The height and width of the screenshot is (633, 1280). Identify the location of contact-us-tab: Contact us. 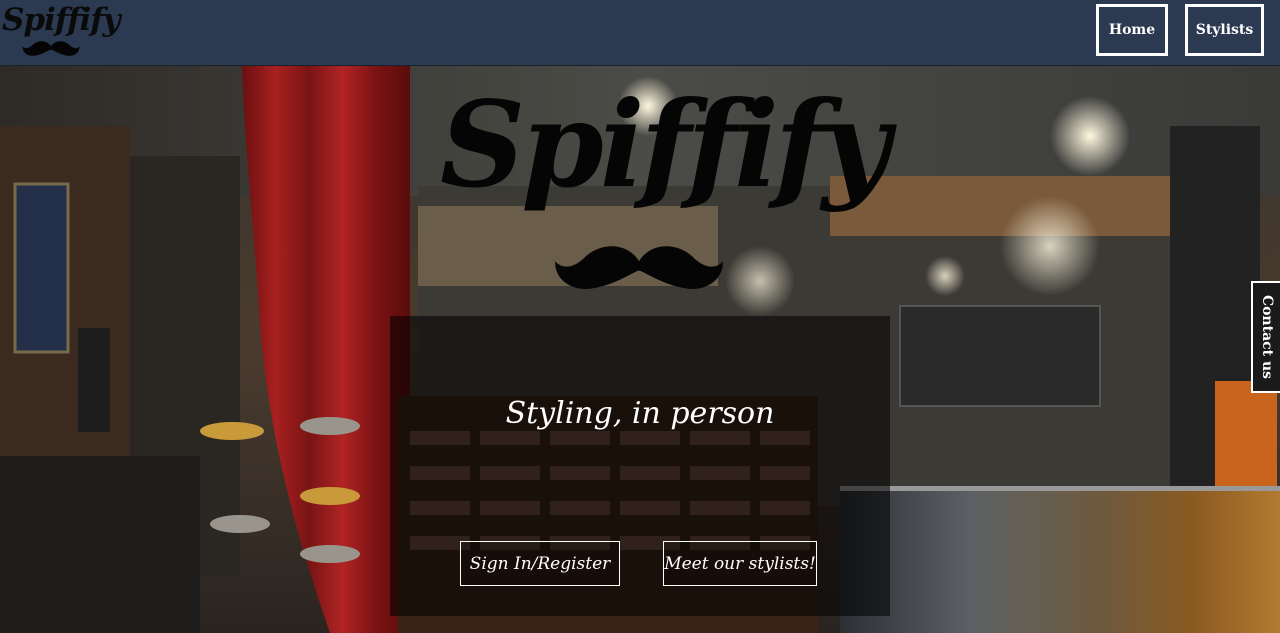
(1265, 337).